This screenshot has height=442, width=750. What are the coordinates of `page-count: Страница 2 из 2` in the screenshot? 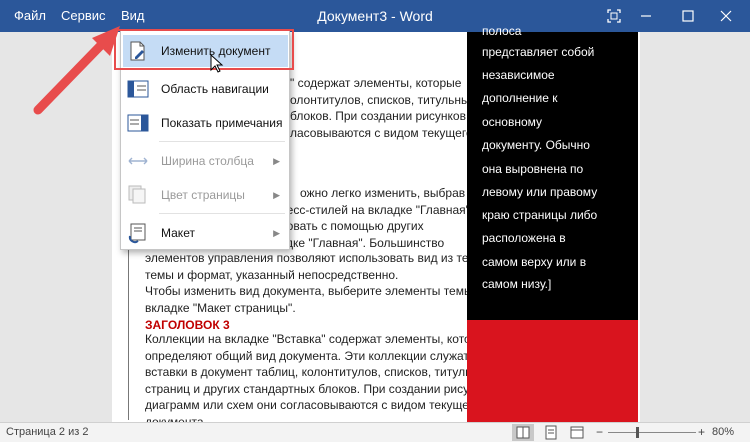 It's located at (47, 432).